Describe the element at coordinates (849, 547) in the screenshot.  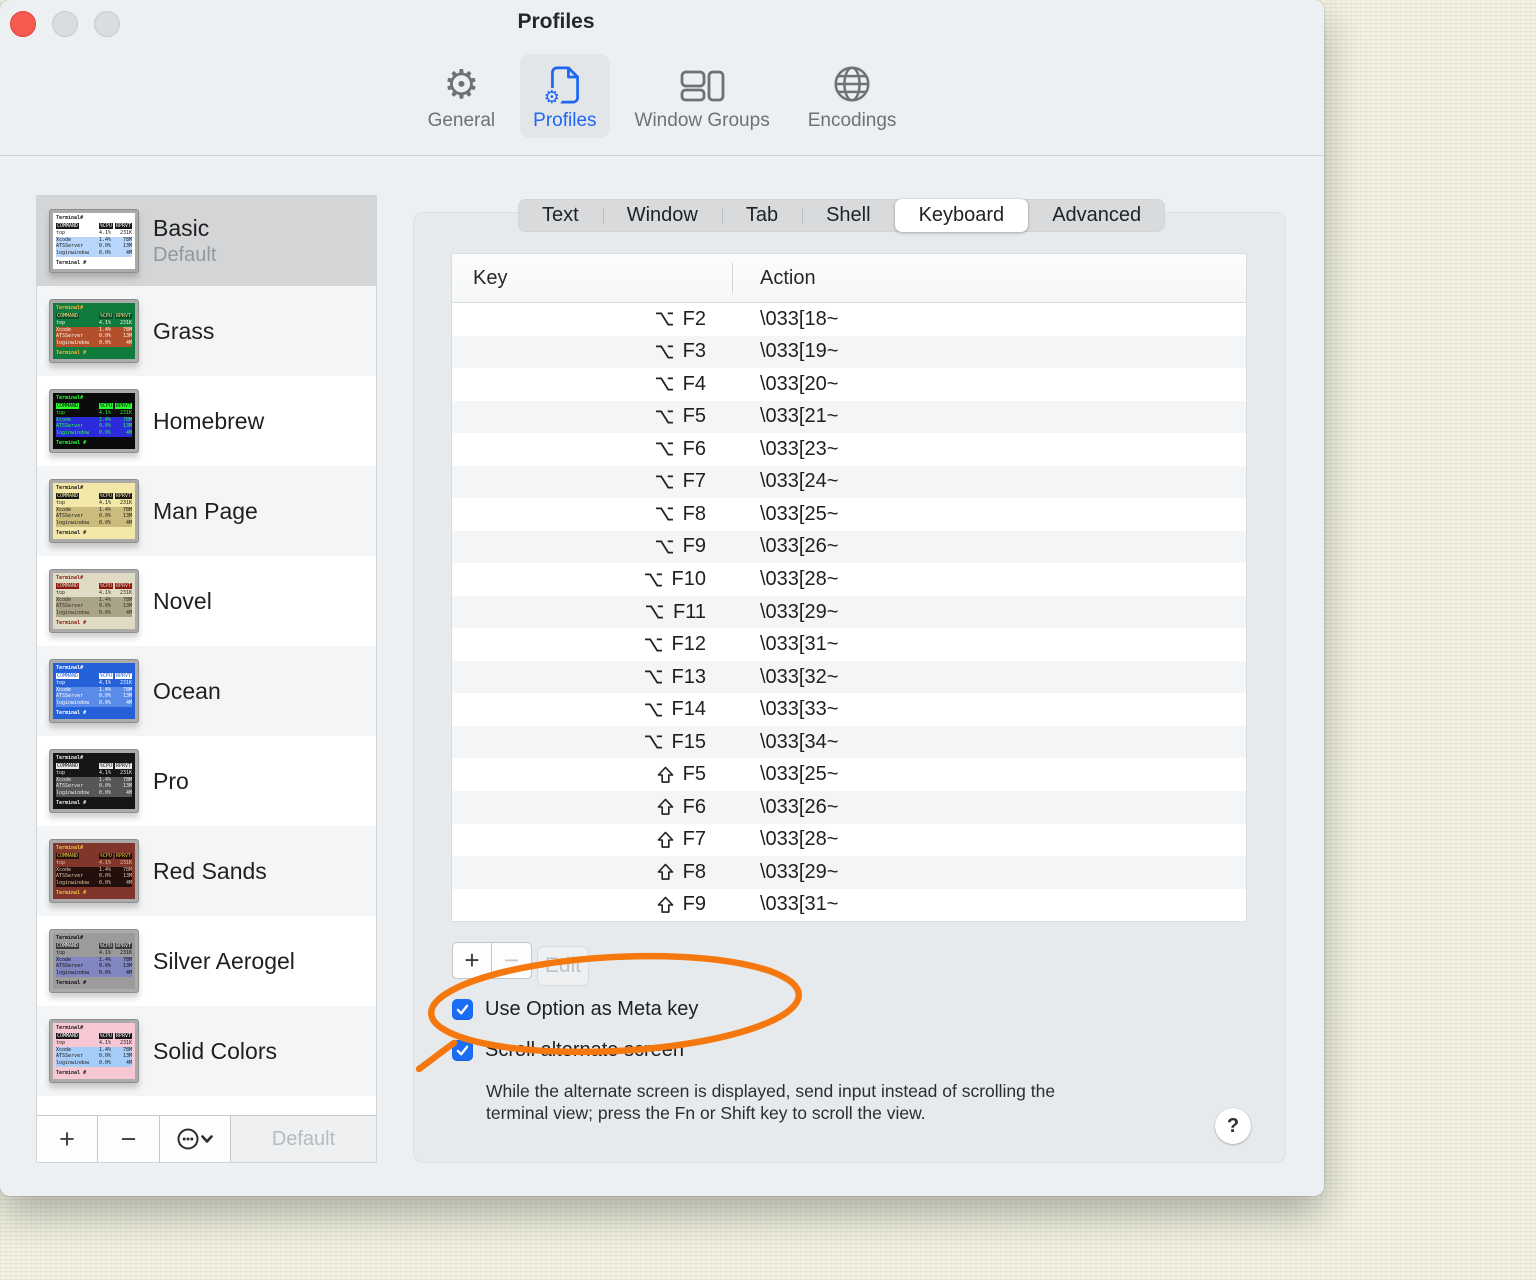
I see `key-mapping-row: F9 \033[26~` at that location.